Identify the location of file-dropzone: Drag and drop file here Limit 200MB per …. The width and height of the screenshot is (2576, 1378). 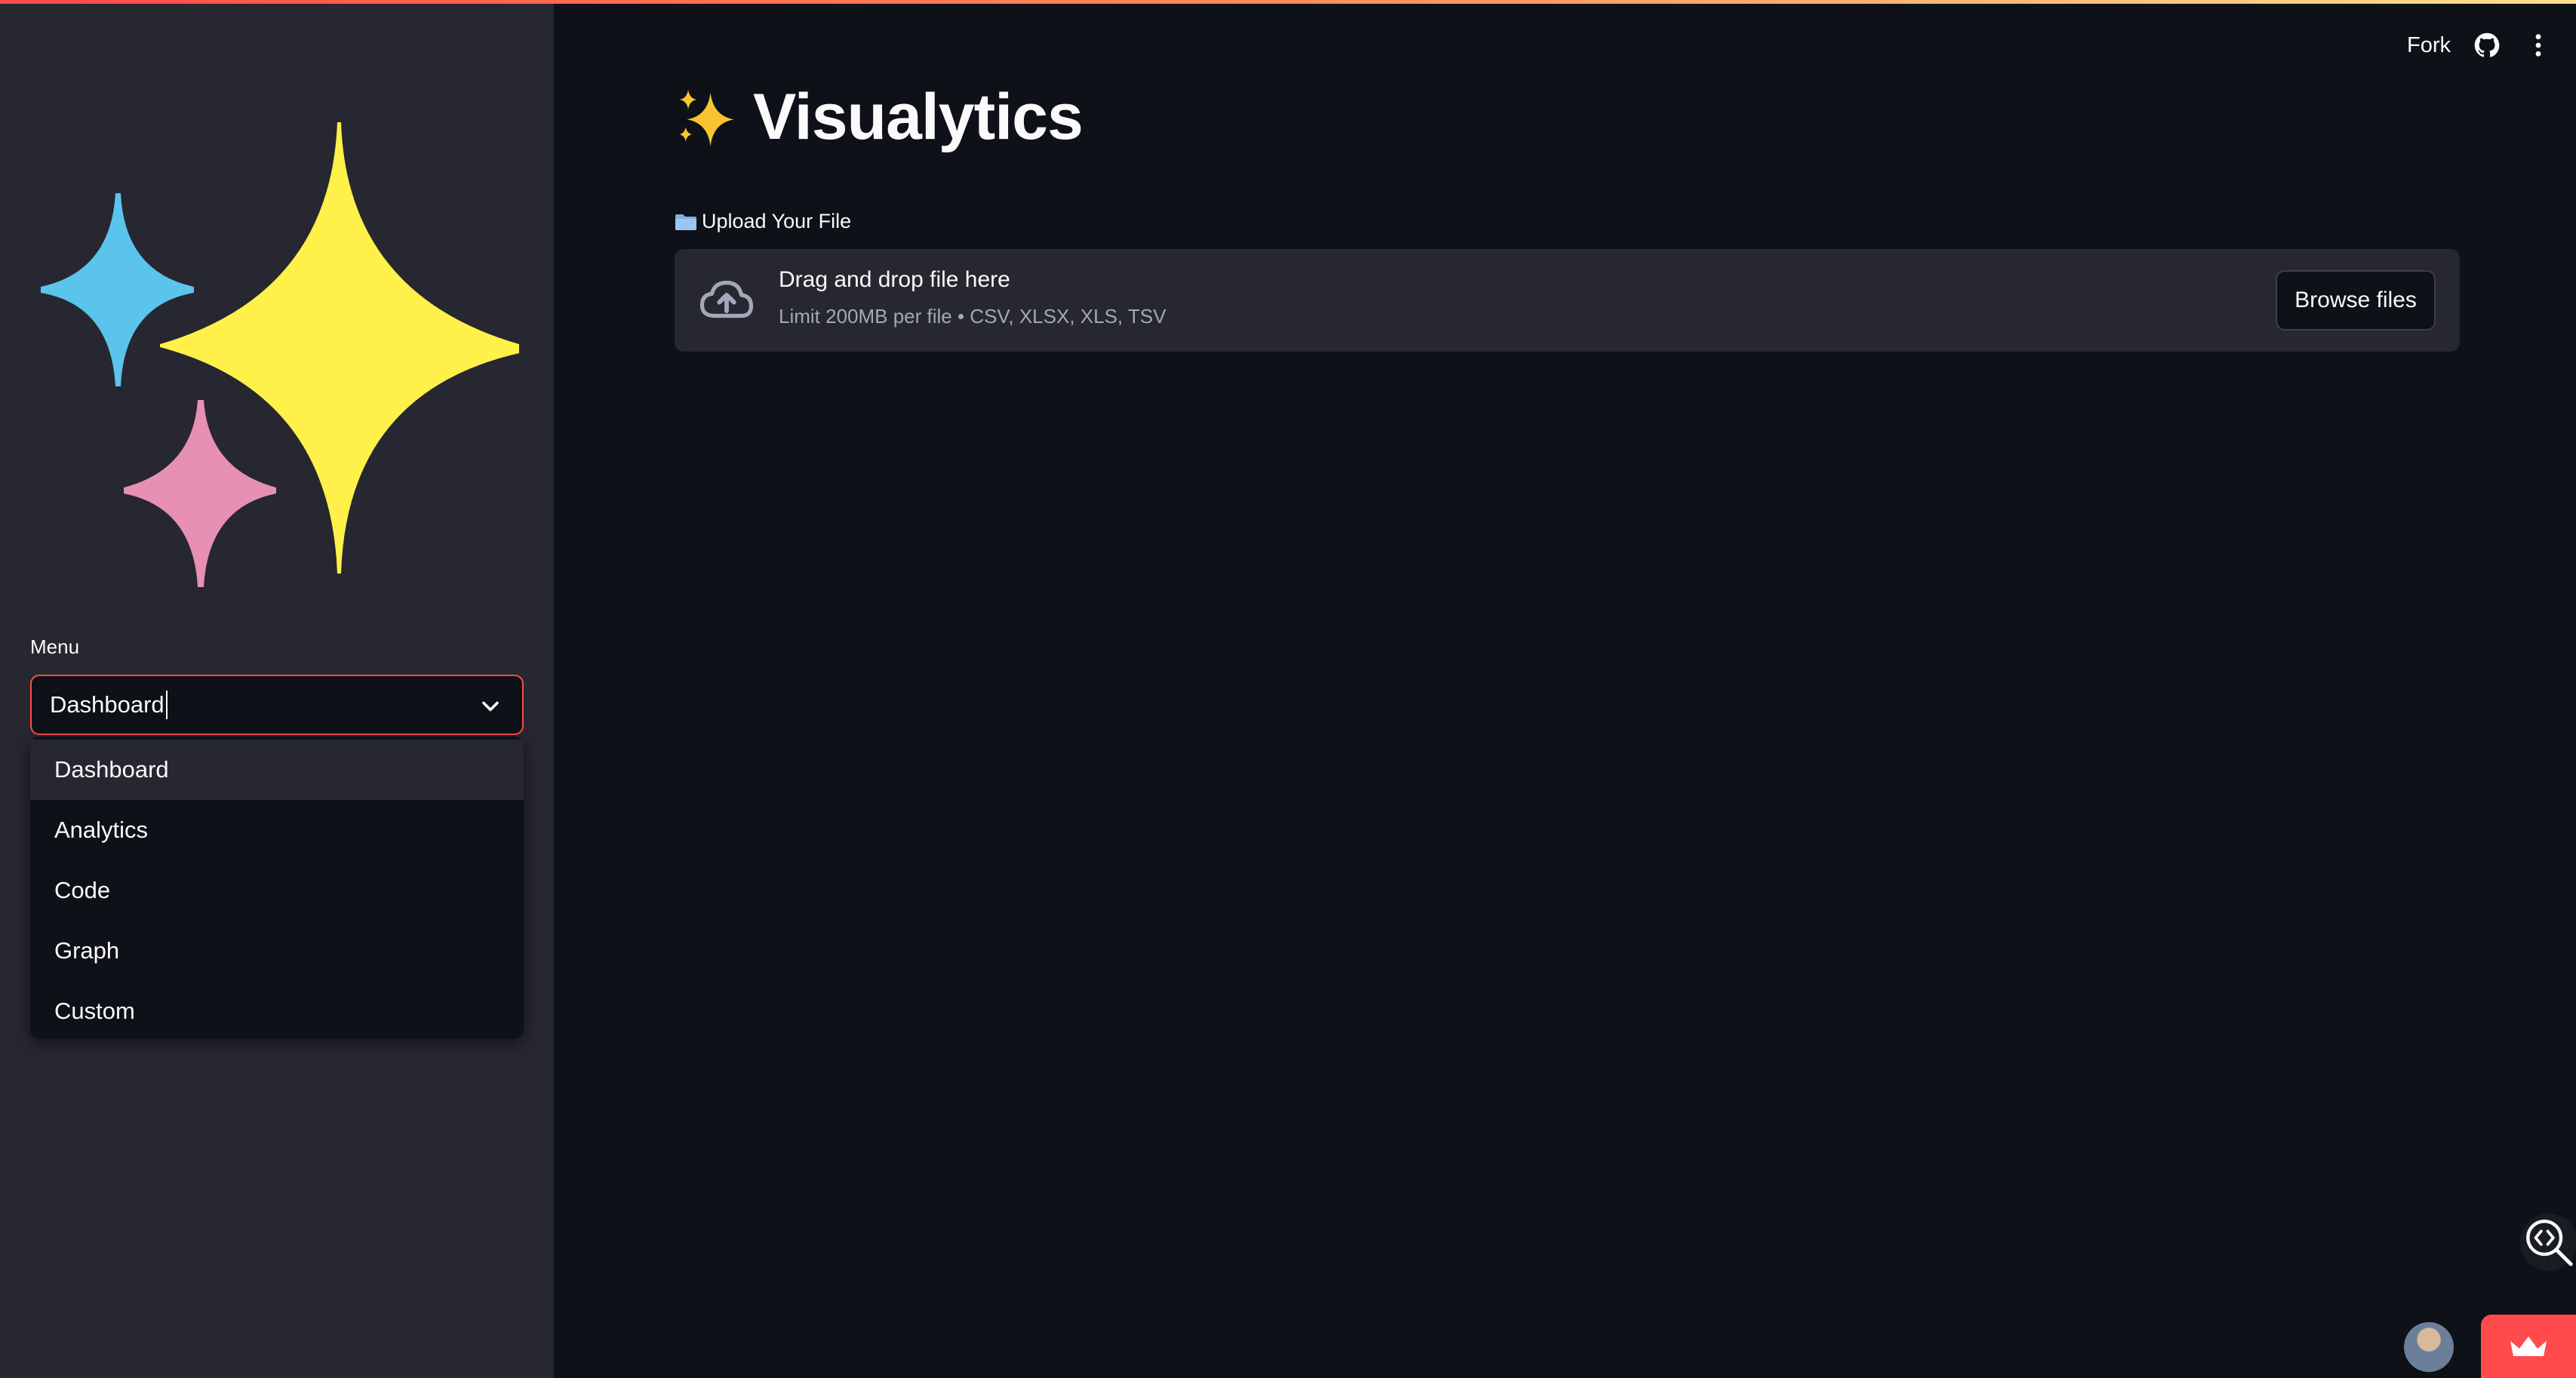
(1567, 300).